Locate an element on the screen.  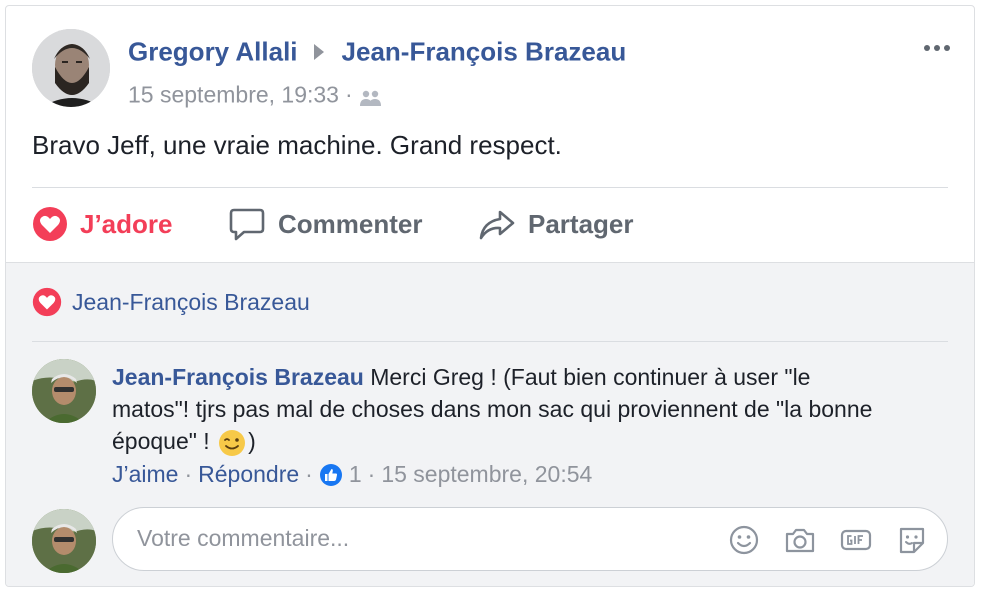
post-timestamp: 15 septembre, 19:33 is located at coordinates (233, 94).